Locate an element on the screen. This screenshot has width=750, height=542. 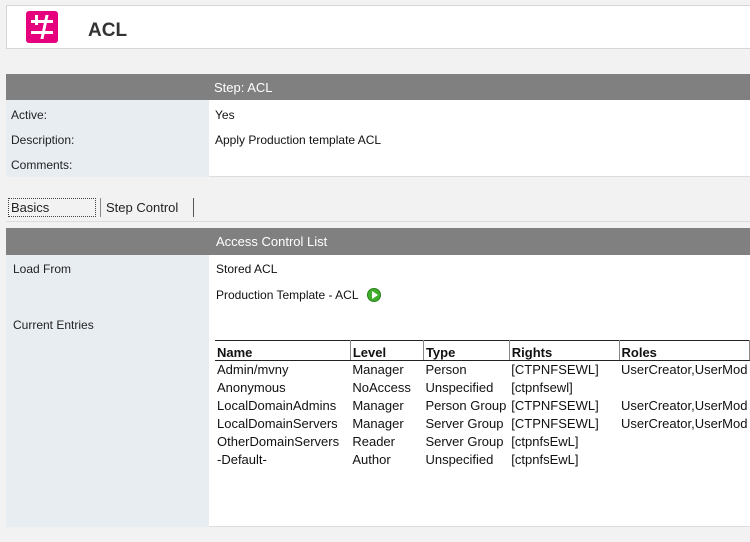
cell-level: Author is located at coordinates (371, 459).